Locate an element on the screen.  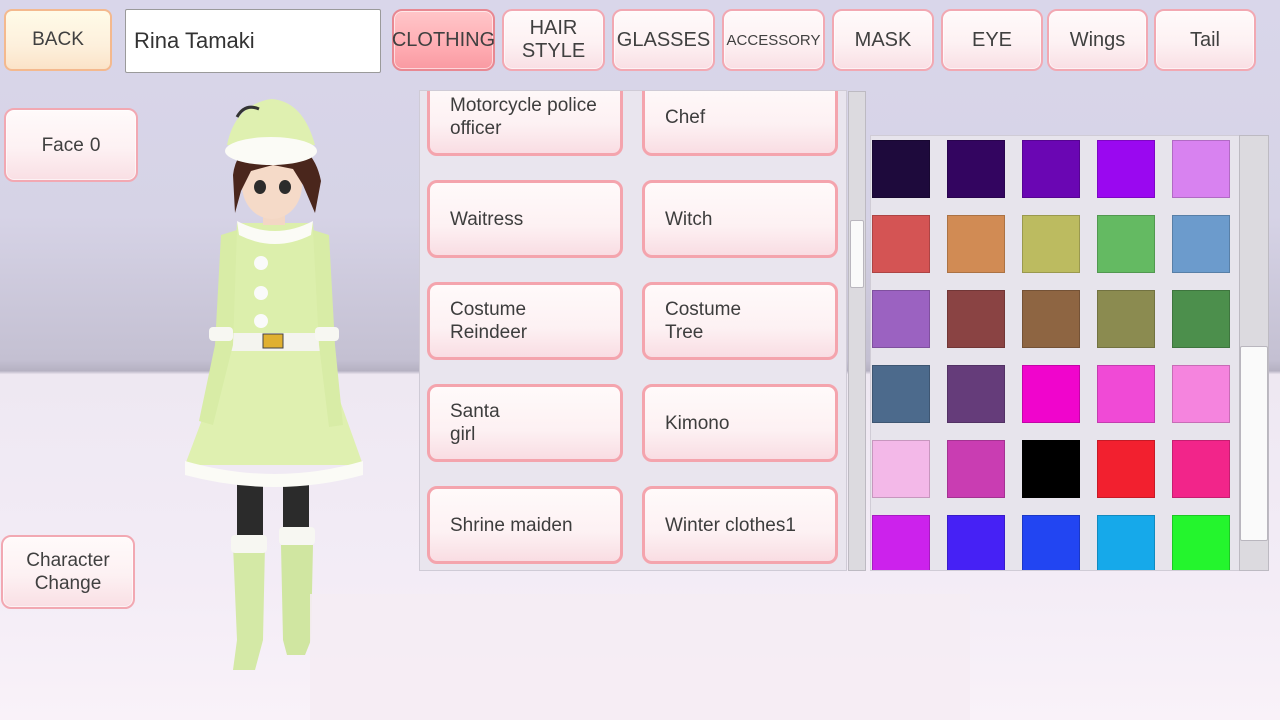
face-button: Face 0 is located at coordinates (71, 145).